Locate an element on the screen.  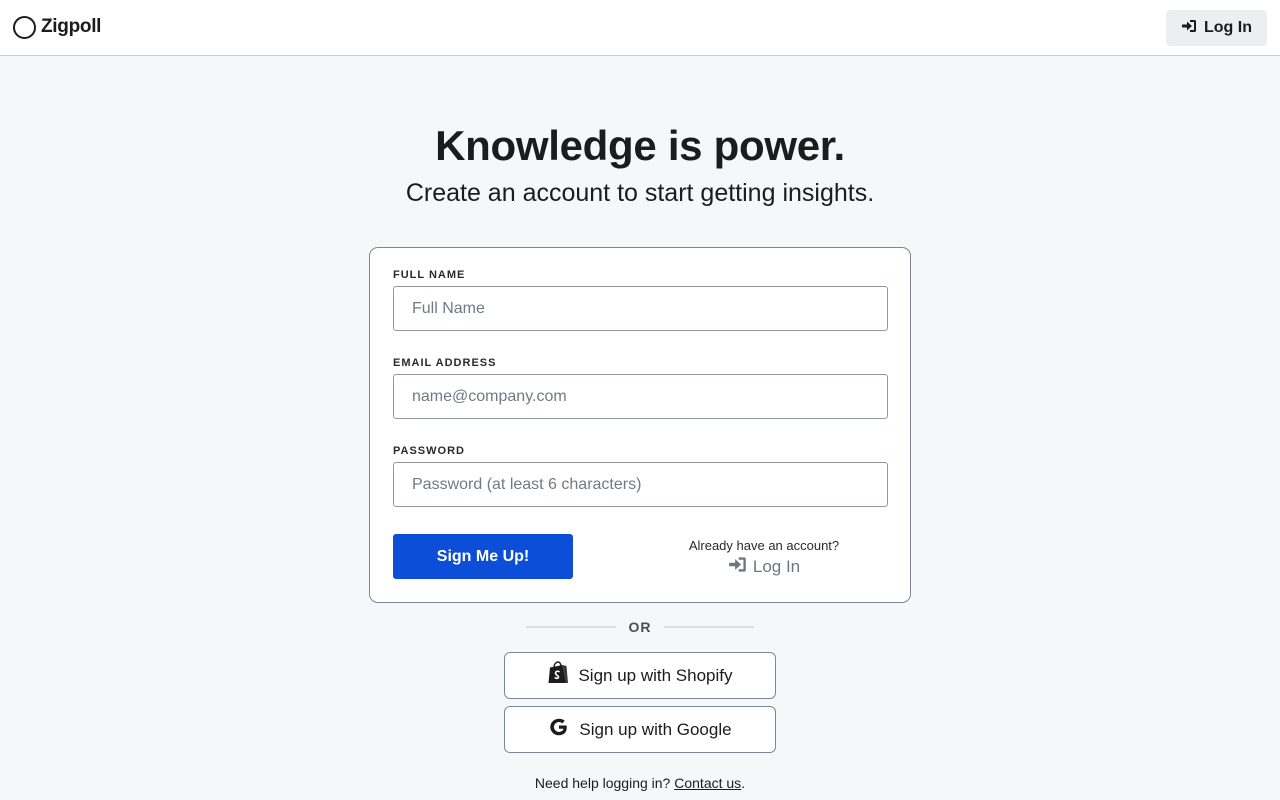
google-signup-label: Sign up with Google is located at coordinates (655, 729).